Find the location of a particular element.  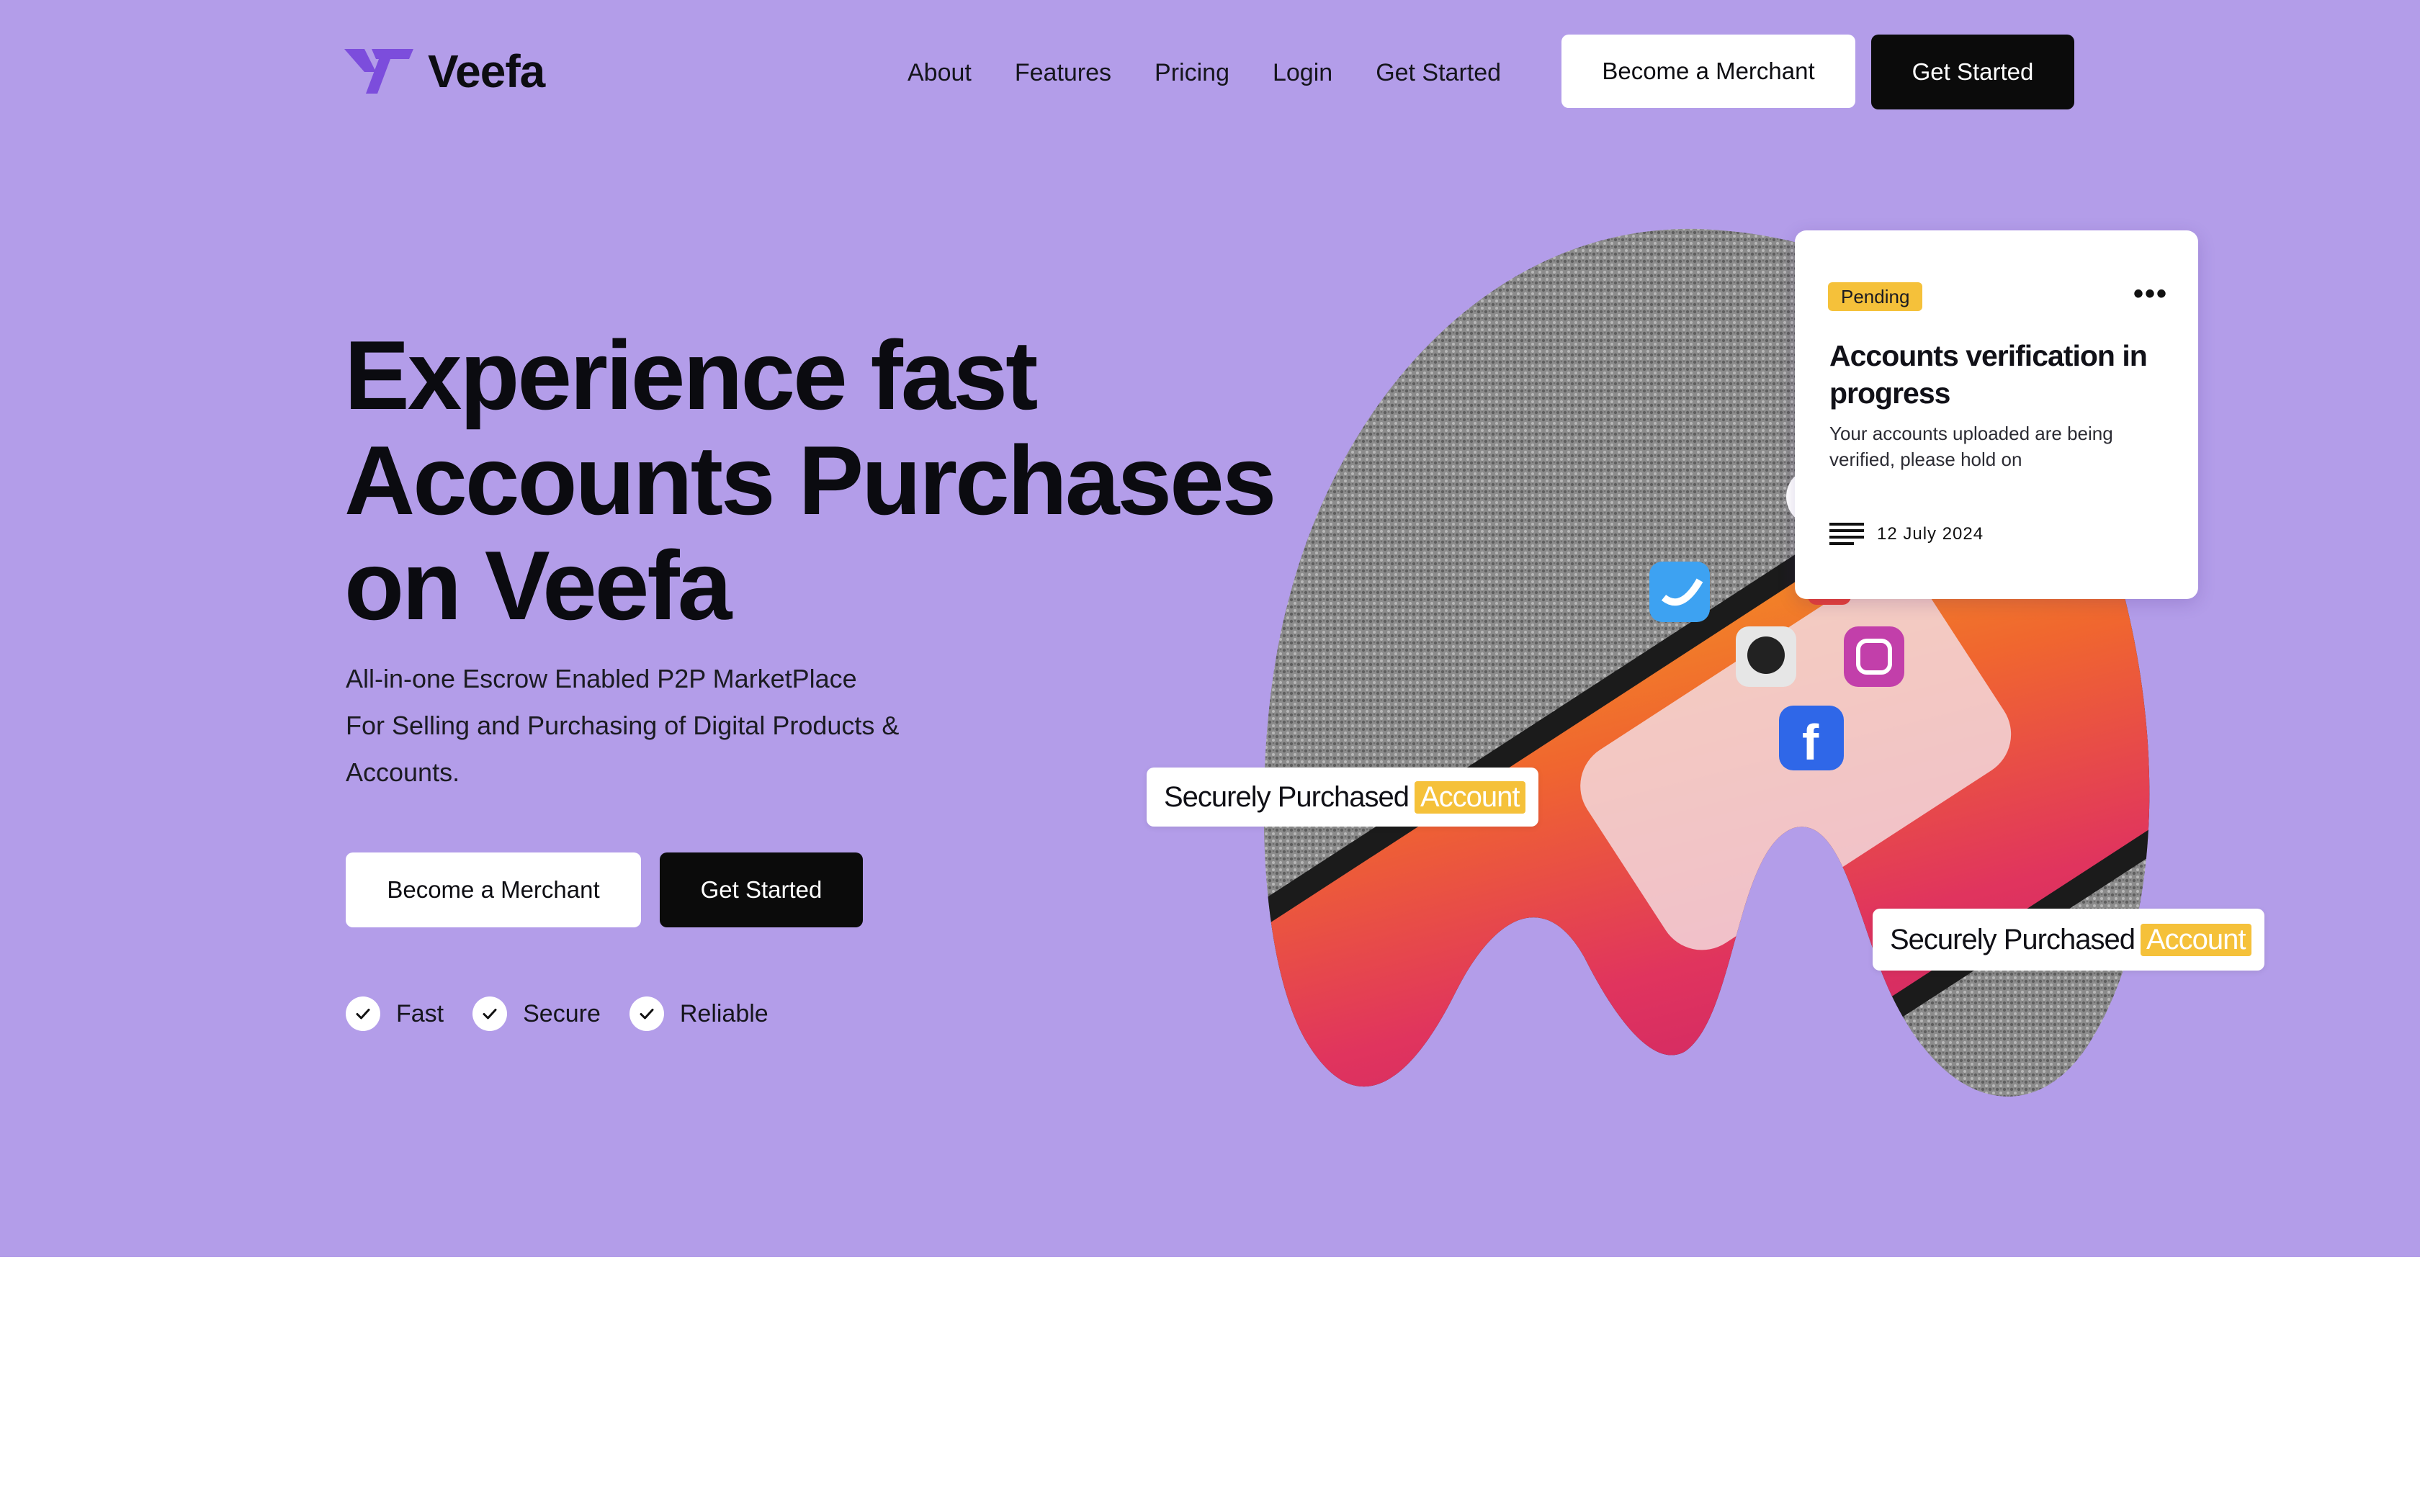

feature-item: Fast is located at coordinates (395, 1013).